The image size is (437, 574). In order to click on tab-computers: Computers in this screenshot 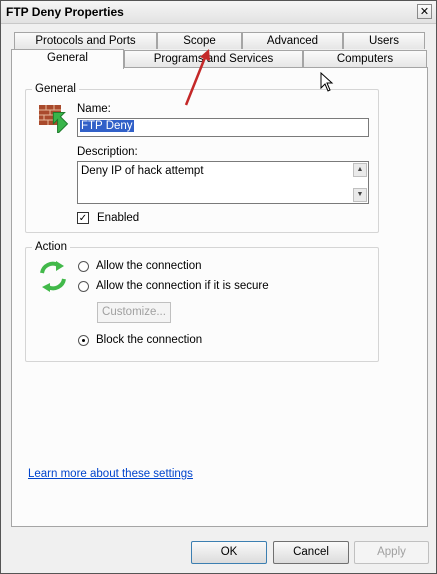, I will do `click(365, 58)`.